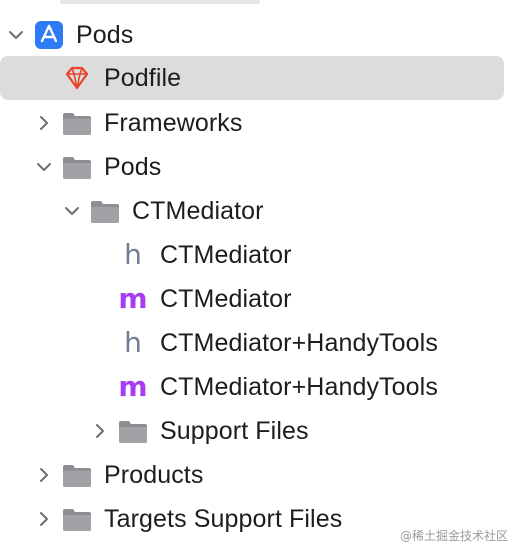 This screenshot has width=520, height=558. Describe the element at coordinates (143, 78) in the screenshot. I see `tree-label: Podfile` at that location.